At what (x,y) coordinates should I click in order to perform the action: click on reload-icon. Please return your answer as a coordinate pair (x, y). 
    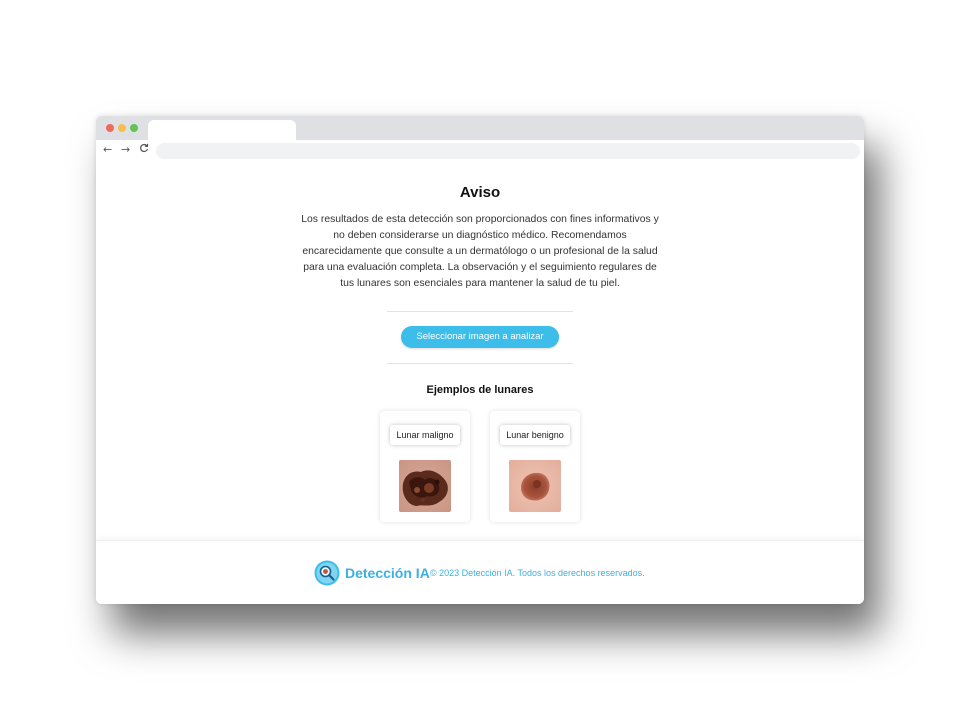
    Looking at the image, I should click on (144, 150).